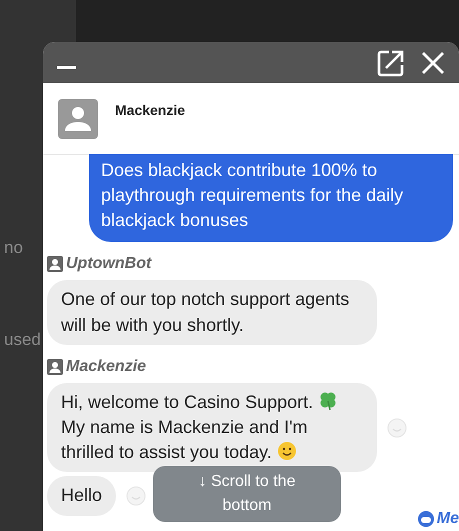 This screenshot has height=531, width=459. What do you see at coordinates (81, 496) in the screenshot?
I see `incoming-message: Hello` at bounding box center [81, 496].